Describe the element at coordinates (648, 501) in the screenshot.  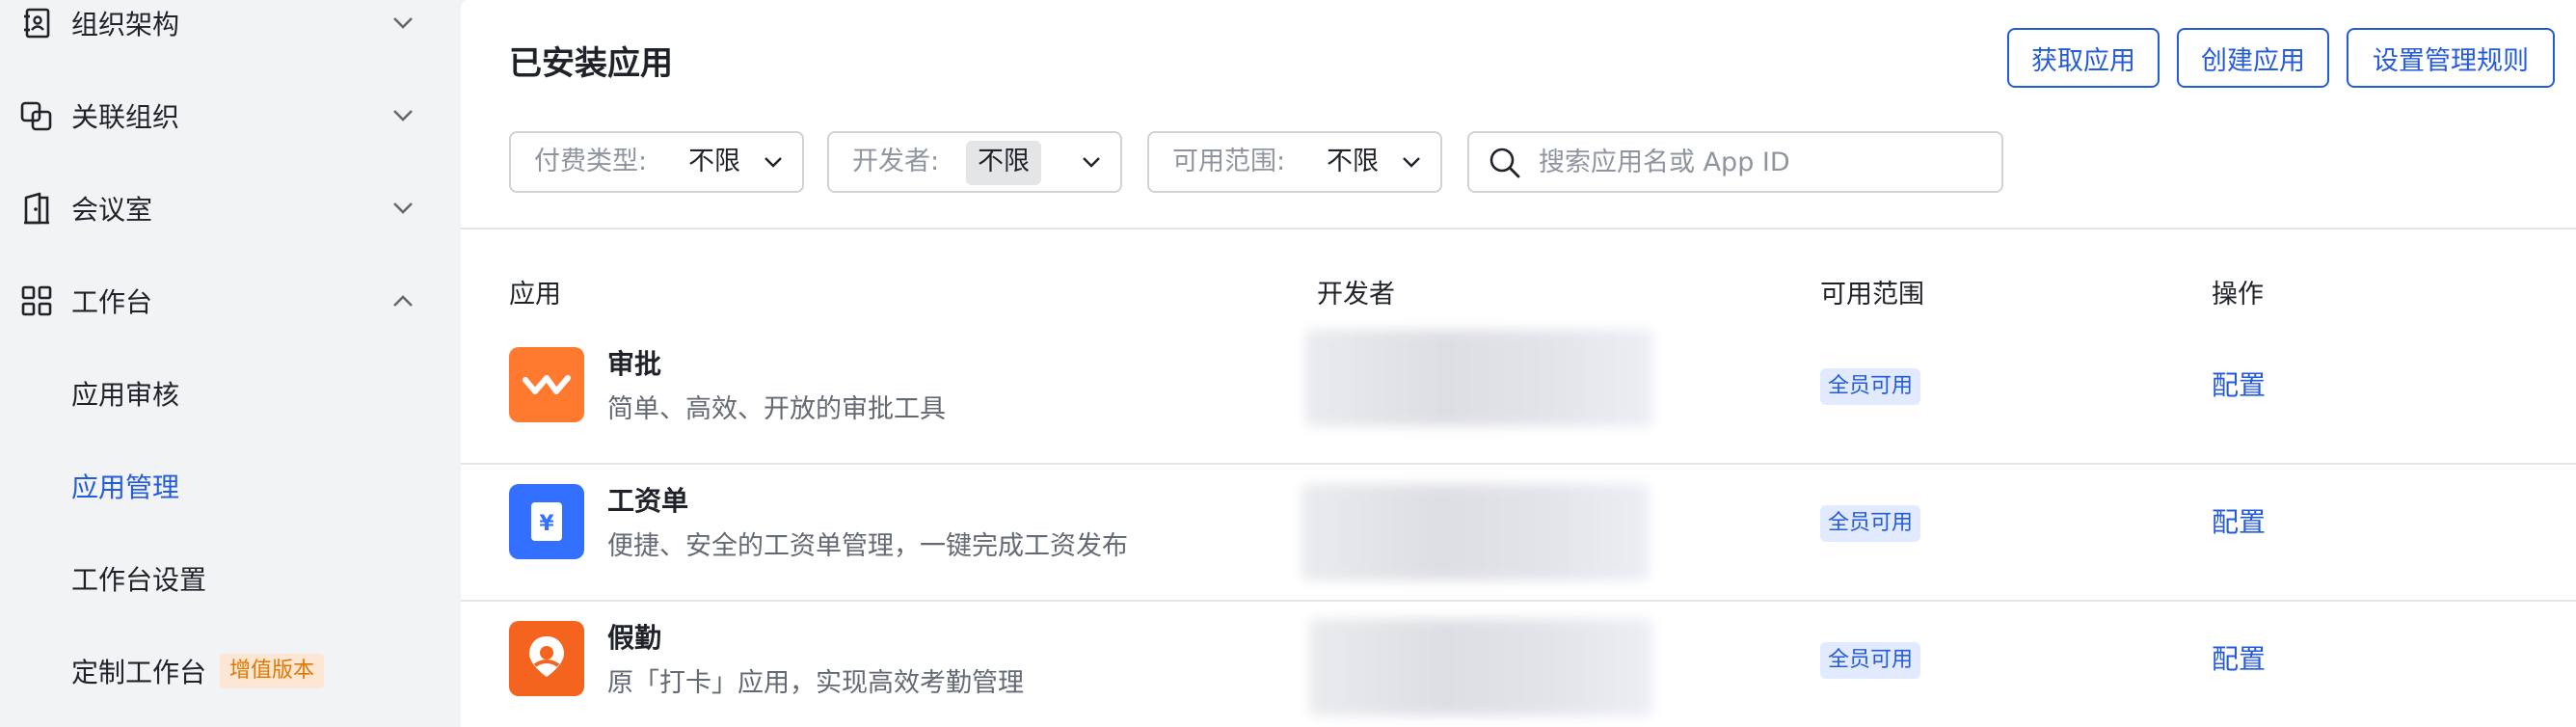
I see `app-name: 工资单` at that location.